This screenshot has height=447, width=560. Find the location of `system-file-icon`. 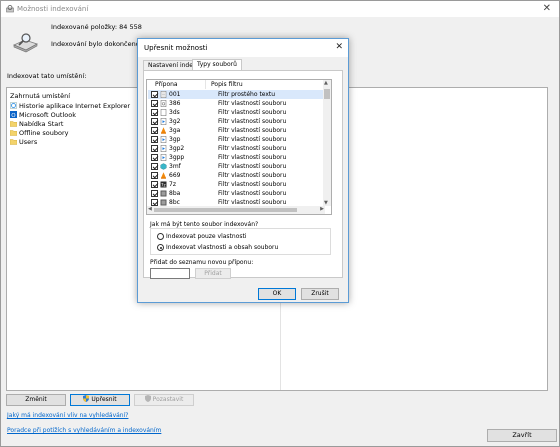

system-file-icon is located at coordinates (163, 103).